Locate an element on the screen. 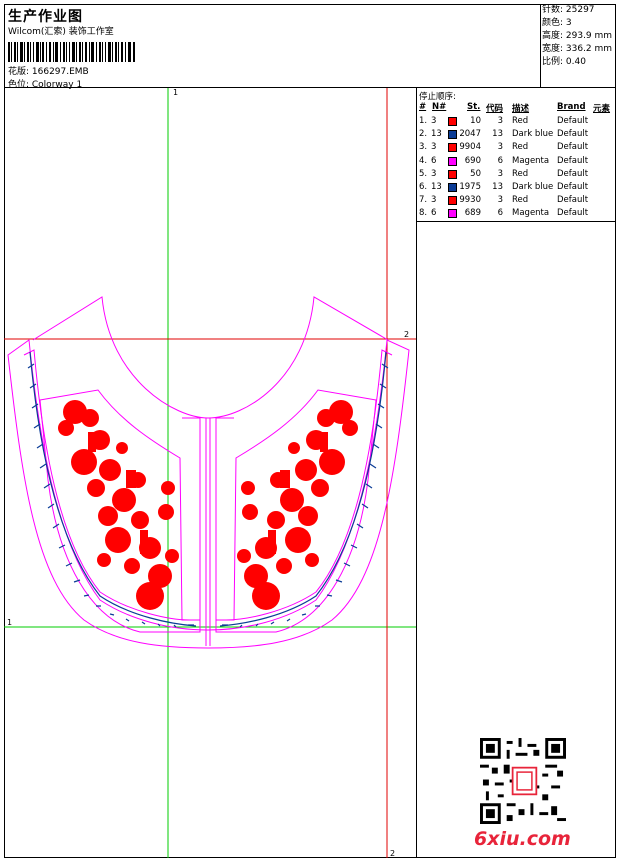  guide-label-green-top: 1 is located at coordinates (175, 92).